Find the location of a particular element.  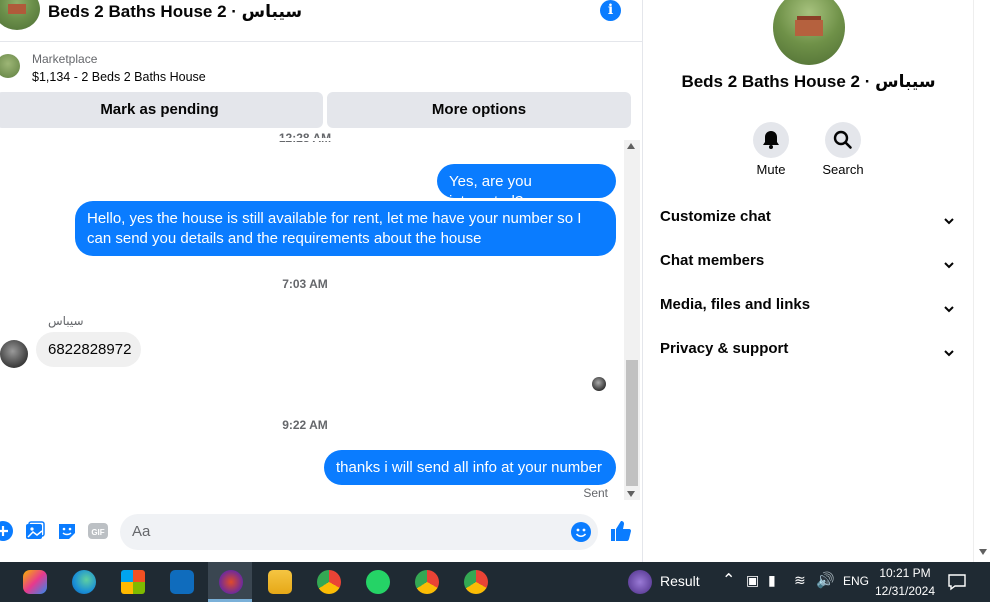

sender-avatar is located at coordinates (14, 354).